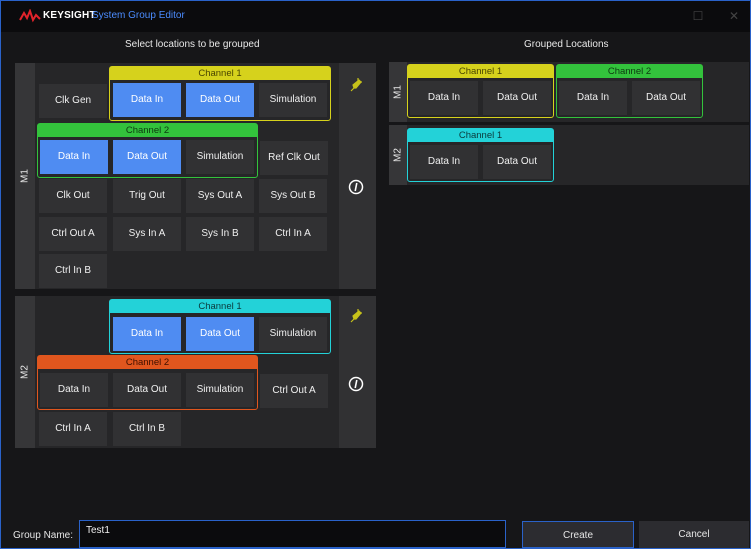  I want to click on m2-channel1-title: Channel 1, so click(220, 306).